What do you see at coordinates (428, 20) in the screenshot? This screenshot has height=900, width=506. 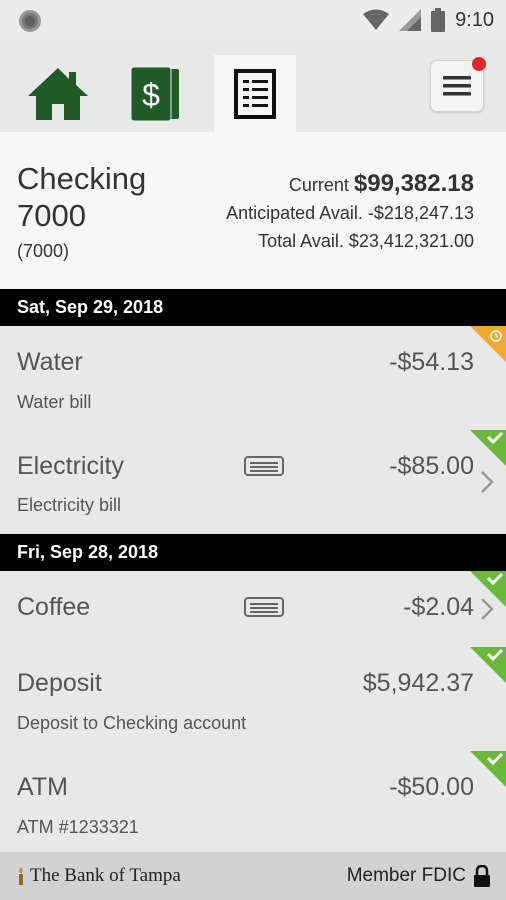 I see `status-icons: 9:10` at bounding box center [428, 20].